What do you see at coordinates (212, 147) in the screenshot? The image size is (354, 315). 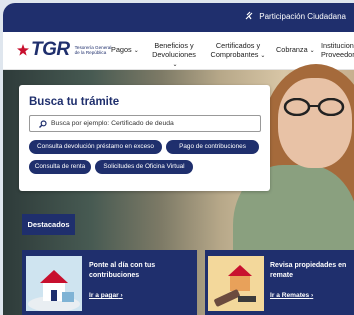 I see `chip-contribuciones: Pago de contribuciones` at bounding box center [212, 147].